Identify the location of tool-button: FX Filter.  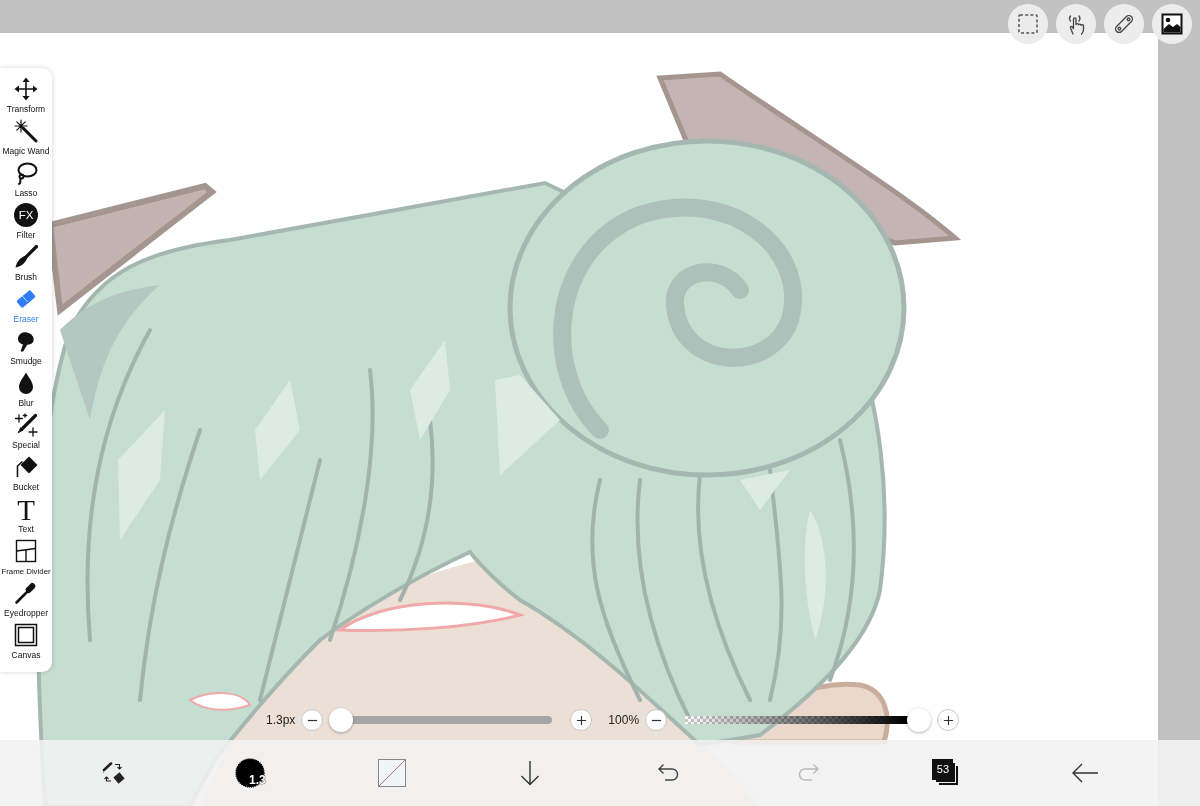
(26, 221).